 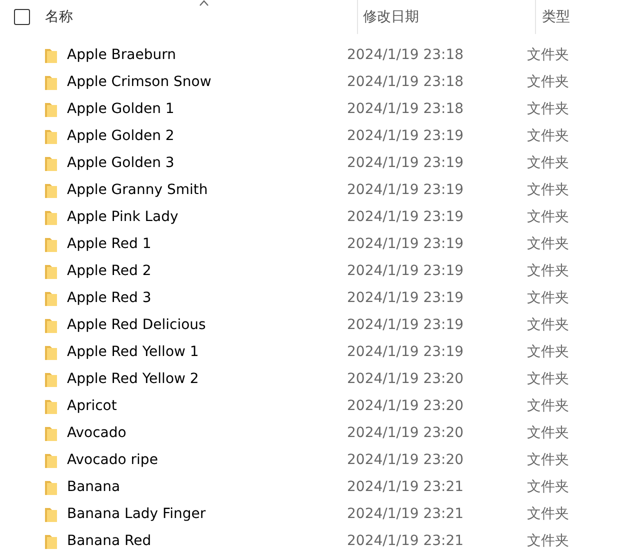 What do you see at coordinates (207, 325) in the screenshot?
I see `file-name: Apple Red Delicious` at bounding box center [207, 325].